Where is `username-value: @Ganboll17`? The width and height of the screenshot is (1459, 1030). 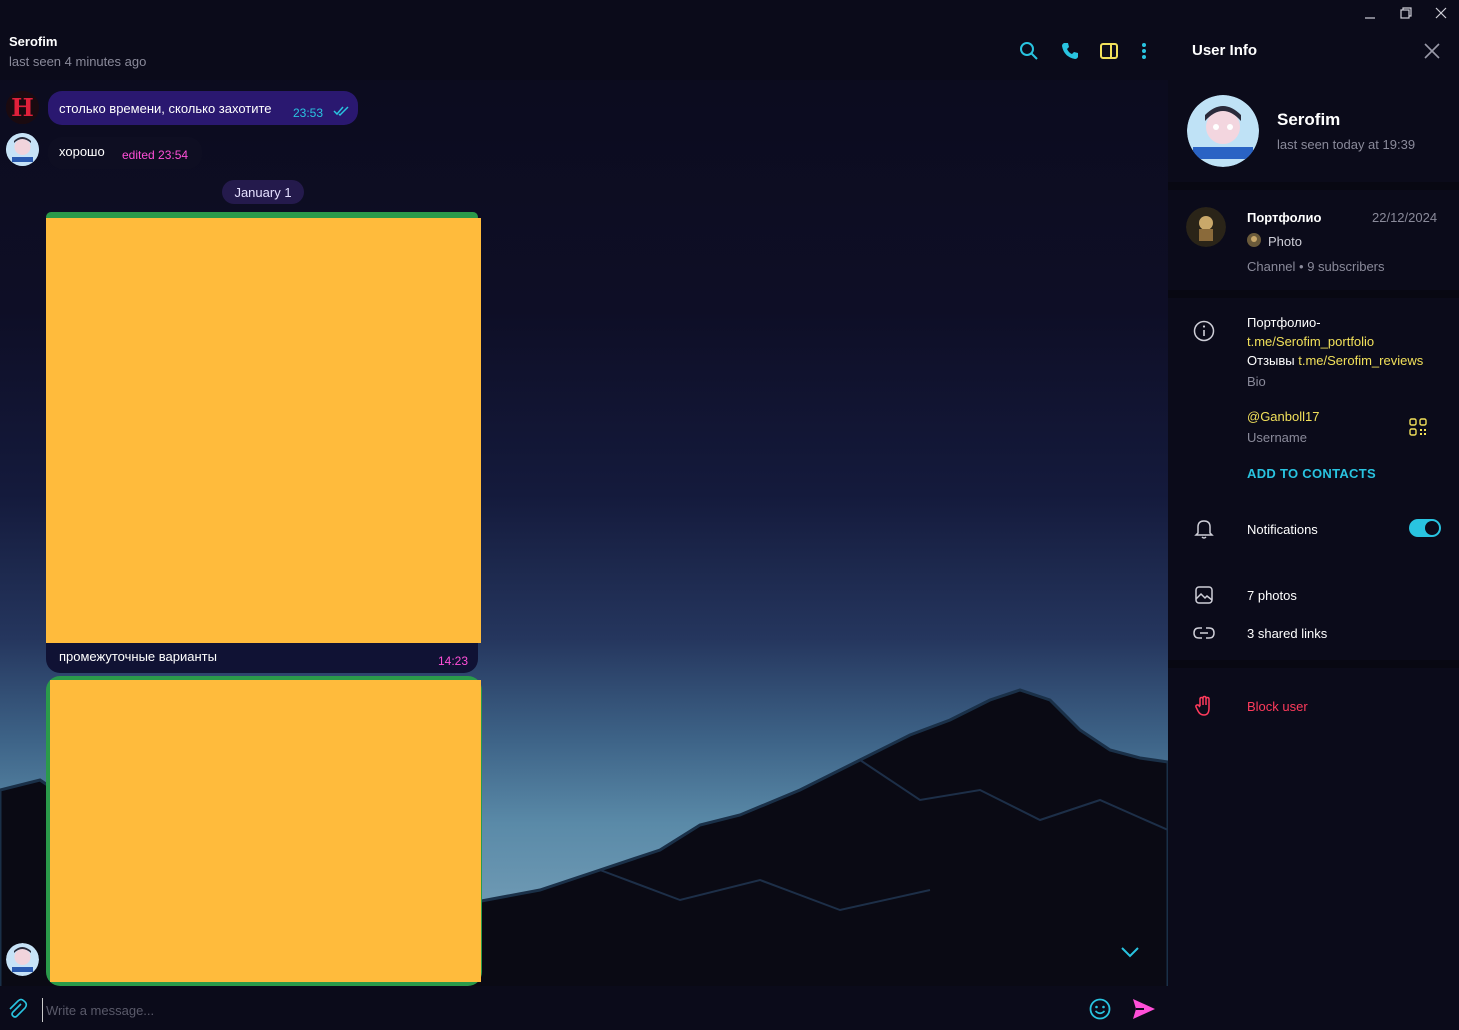 username-value: @Ganboll17 is located at coordinates (1283, 416).